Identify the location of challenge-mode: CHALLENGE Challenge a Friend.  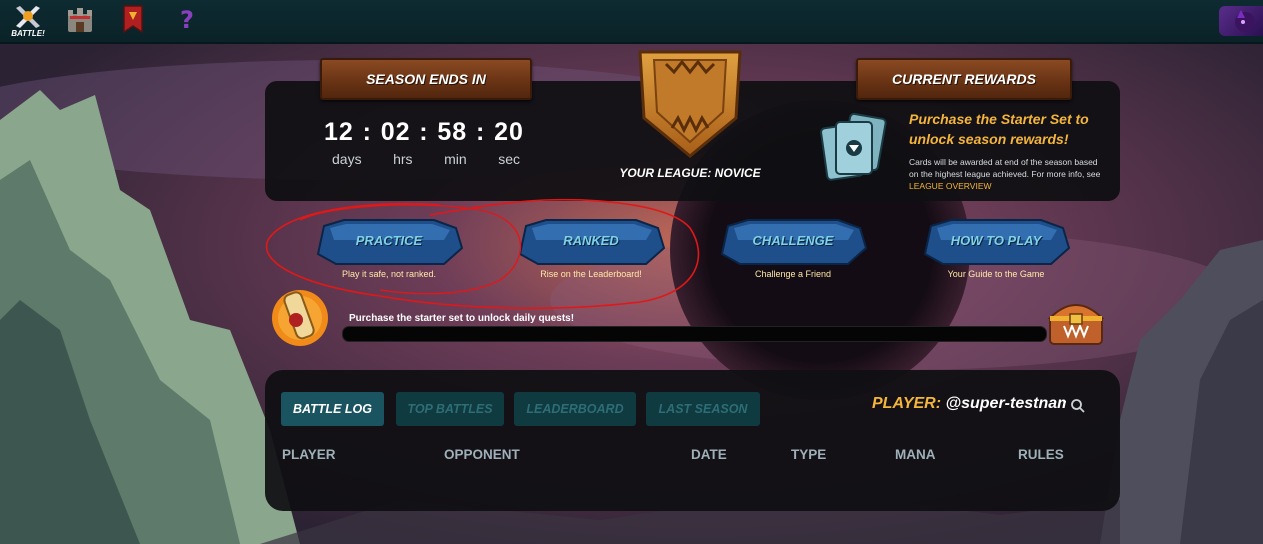
(793, 248).